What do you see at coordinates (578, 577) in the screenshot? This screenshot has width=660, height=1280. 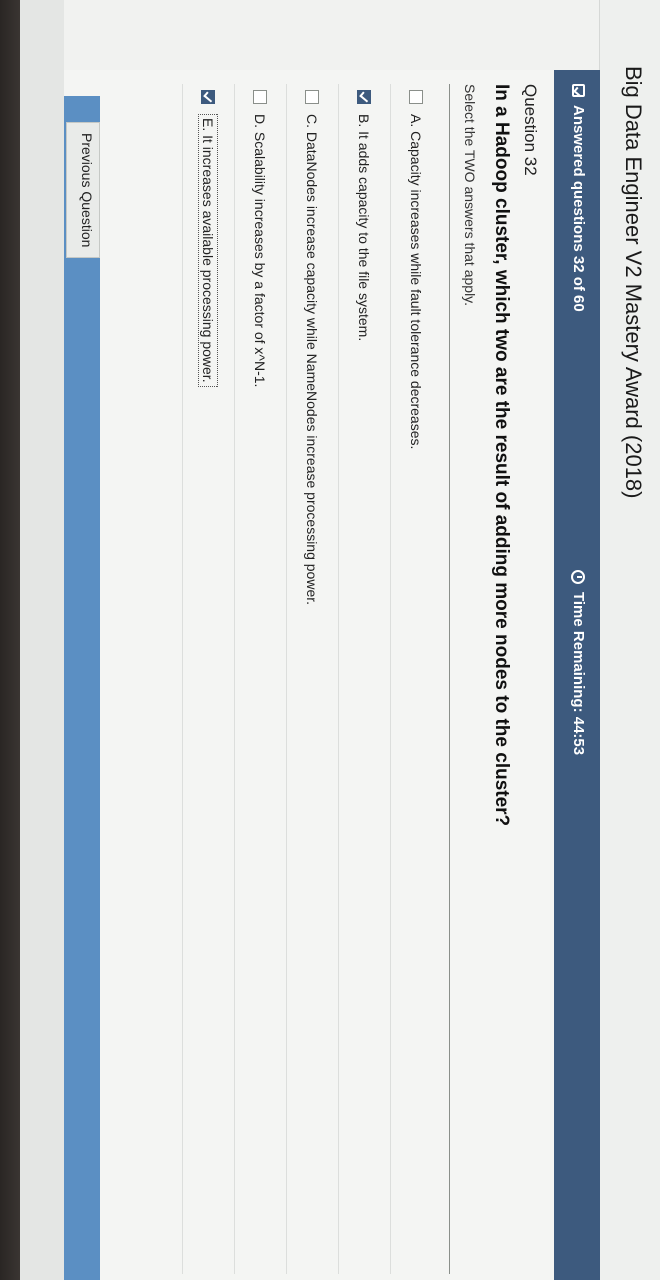 I see `clock-icon` at bounding box center [578, 577].